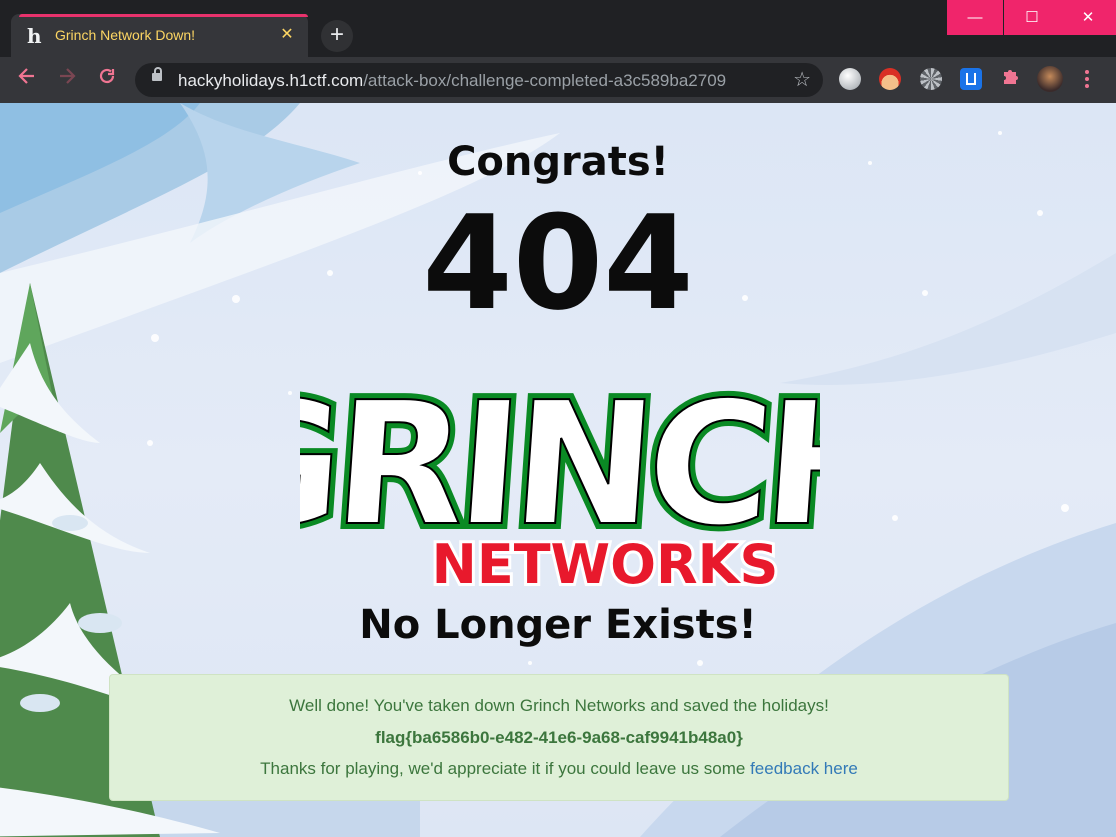 This screenshot has width=1116, height=837. What do you see at coordinates (558, 162) in the screenshot?
I see `congrats-heading: Congrats!` at bounding box center [558, 162].